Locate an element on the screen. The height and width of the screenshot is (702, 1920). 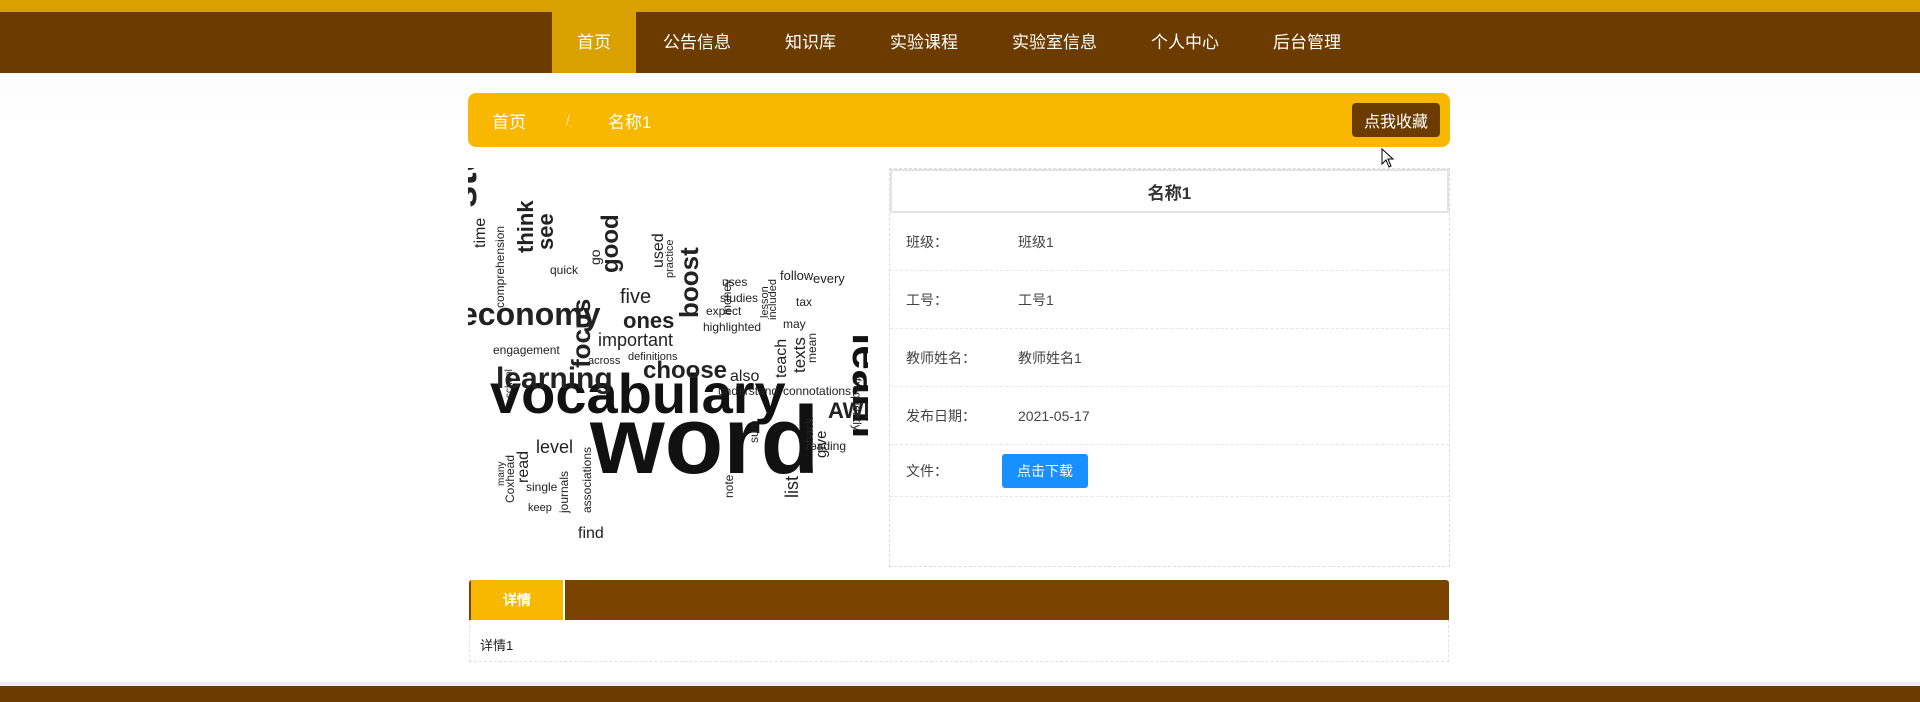
nav-item-announcements: 公告信息 is located at coordinates (697, 42).